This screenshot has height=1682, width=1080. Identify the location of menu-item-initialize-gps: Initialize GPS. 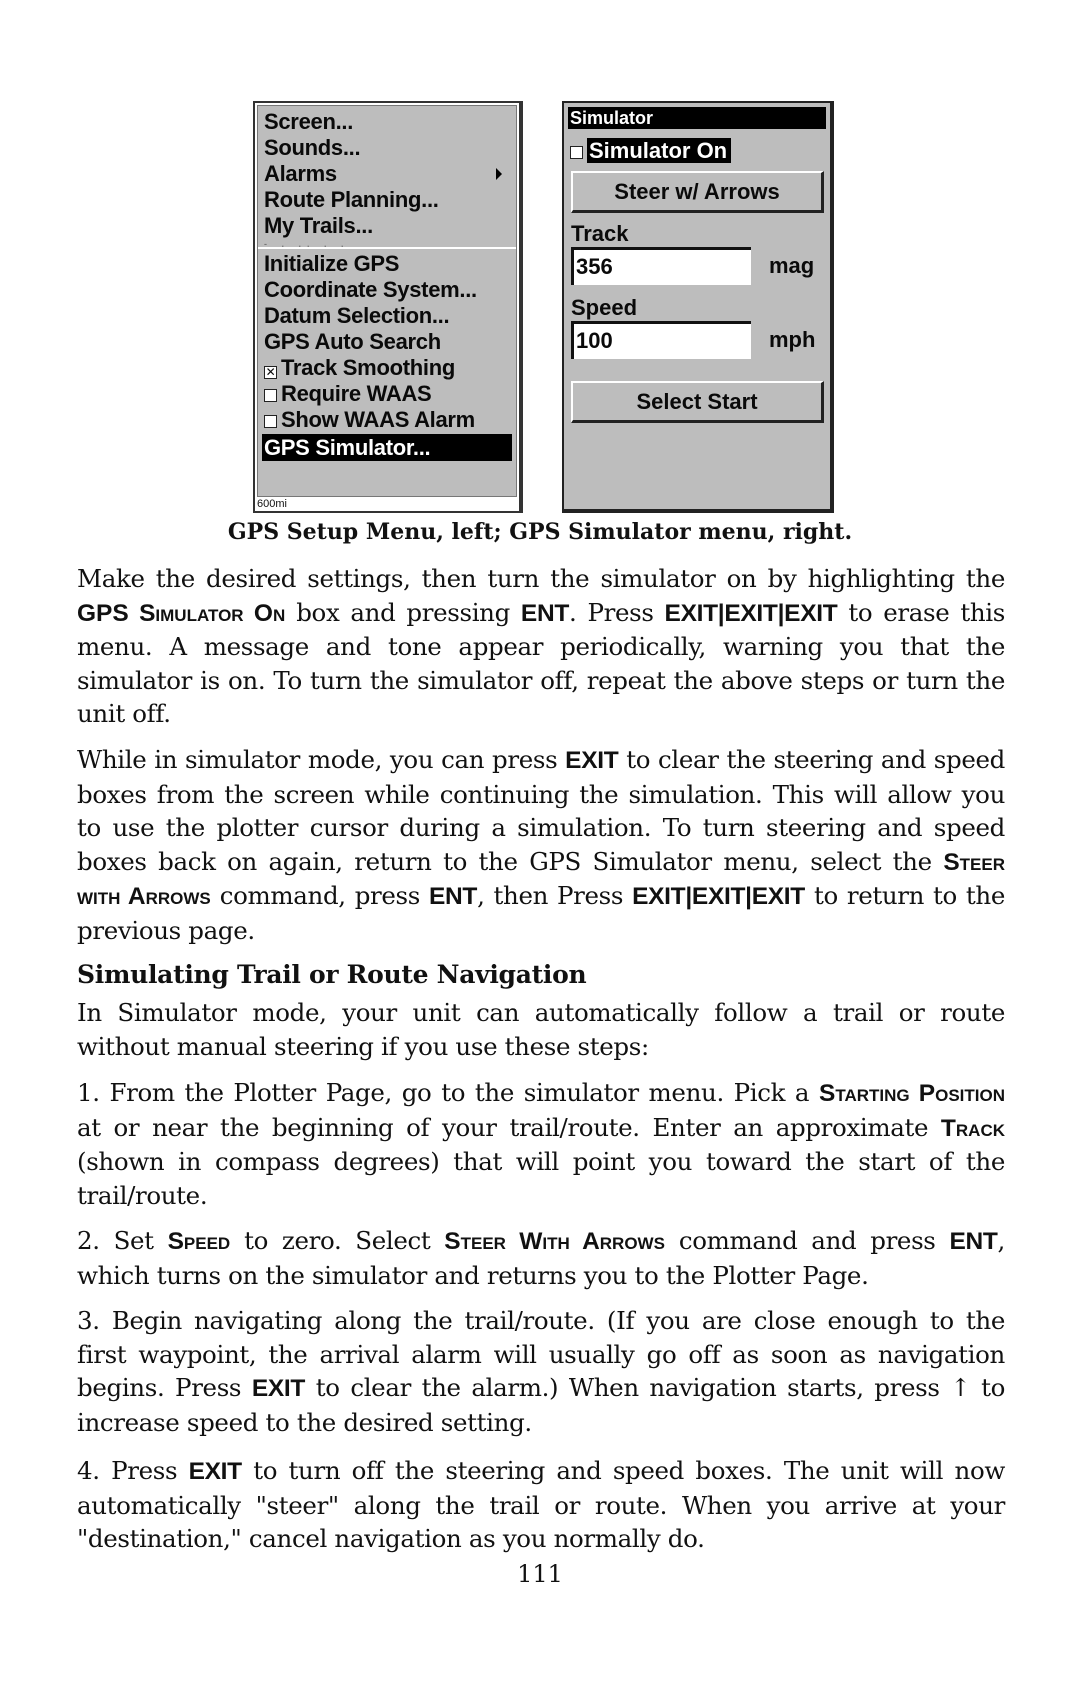
(331, 263).